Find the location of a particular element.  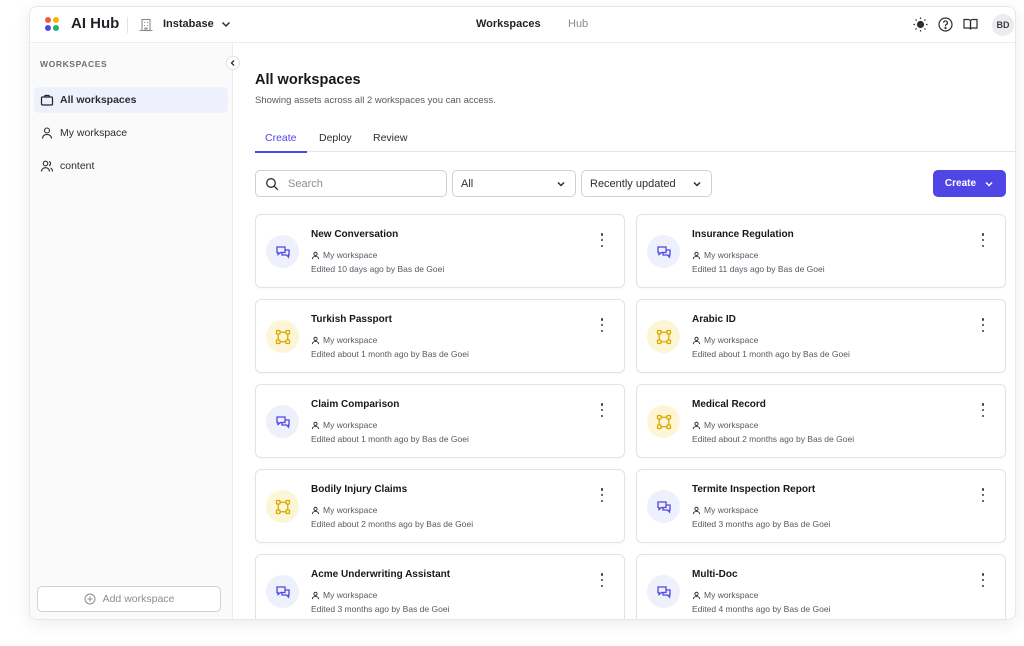

add-workspace-button: Add workspace is located at coordinates (129, 599).